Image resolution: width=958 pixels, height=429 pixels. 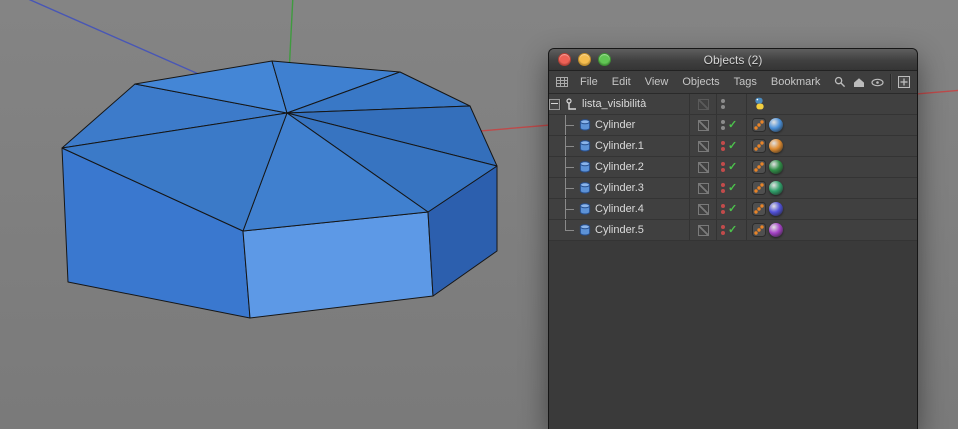 I want to click on home-icon, so click(x=858, y=82).